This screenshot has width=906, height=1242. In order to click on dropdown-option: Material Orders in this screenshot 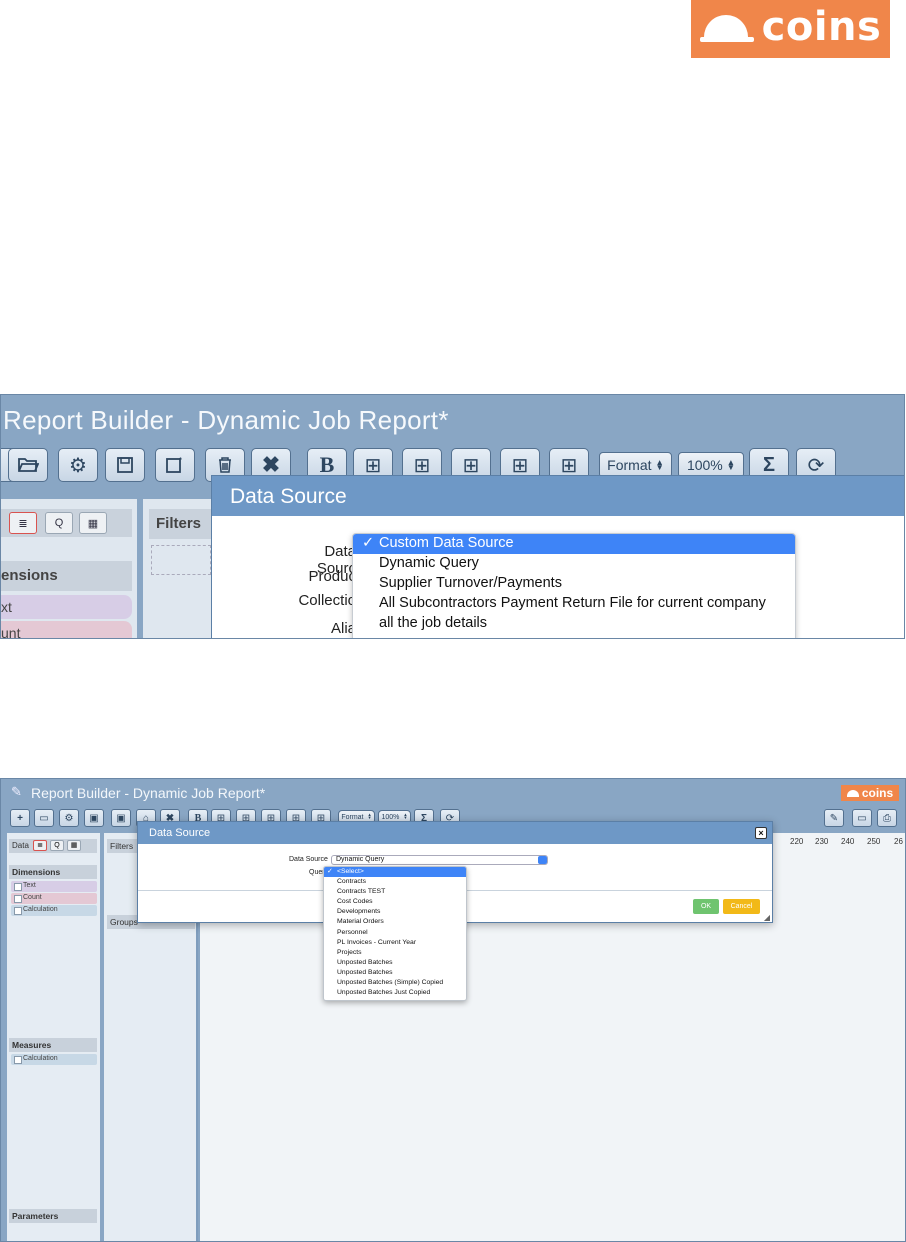, I will do `click(395, 922)`.